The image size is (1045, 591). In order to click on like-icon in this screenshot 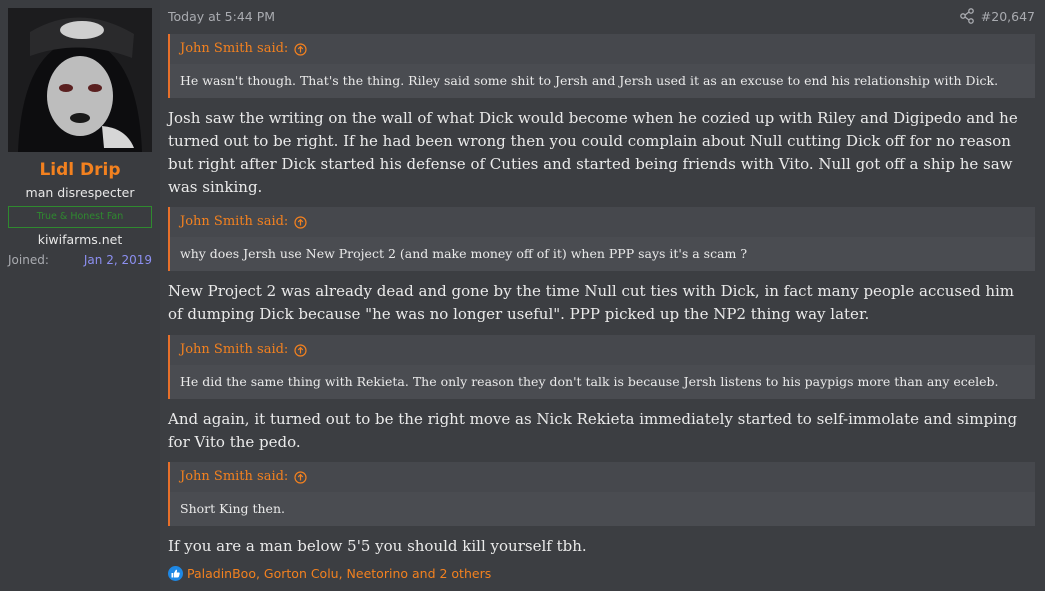, I will do `click(175, 573)`.